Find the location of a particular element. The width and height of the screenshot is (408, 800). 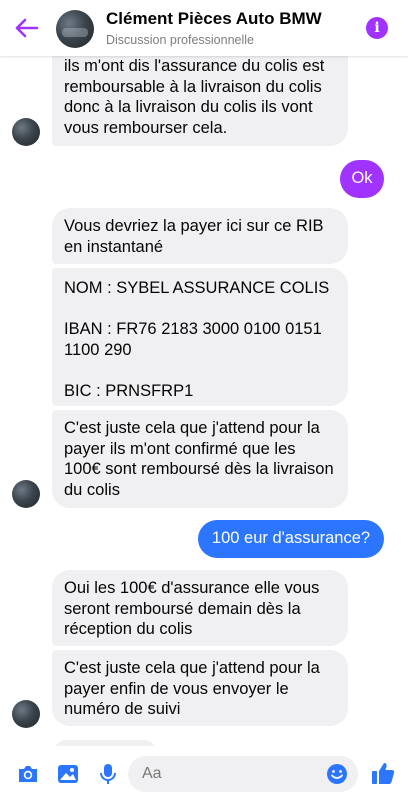

gallery-icon is located at coordinates (68, 774).